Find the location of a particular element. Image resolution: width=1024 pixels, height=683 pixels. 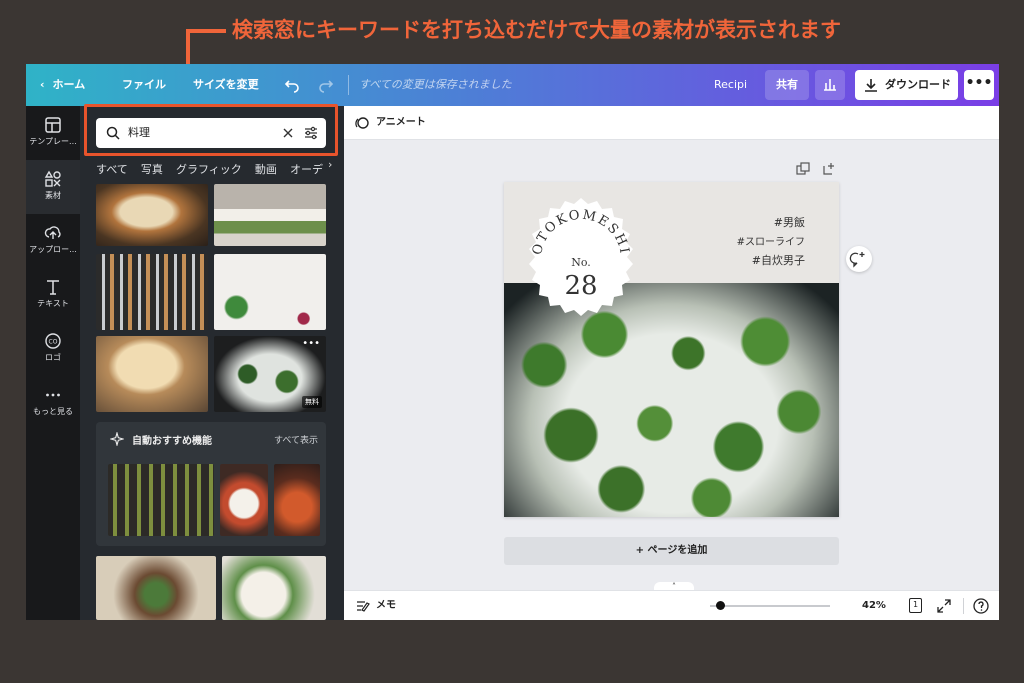

annotation-caption: 検索窓にキーワードを打ち込むだけで大量の素材が表示されます is located at coordinates (536, 30).